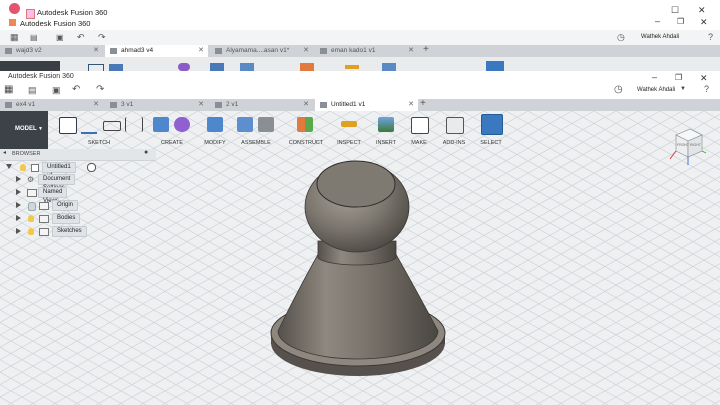  Describe the element at coordinates (261, 51) in the screenshot. I see `outer-tab: Alyamama....asan v1* ✕` at that location.